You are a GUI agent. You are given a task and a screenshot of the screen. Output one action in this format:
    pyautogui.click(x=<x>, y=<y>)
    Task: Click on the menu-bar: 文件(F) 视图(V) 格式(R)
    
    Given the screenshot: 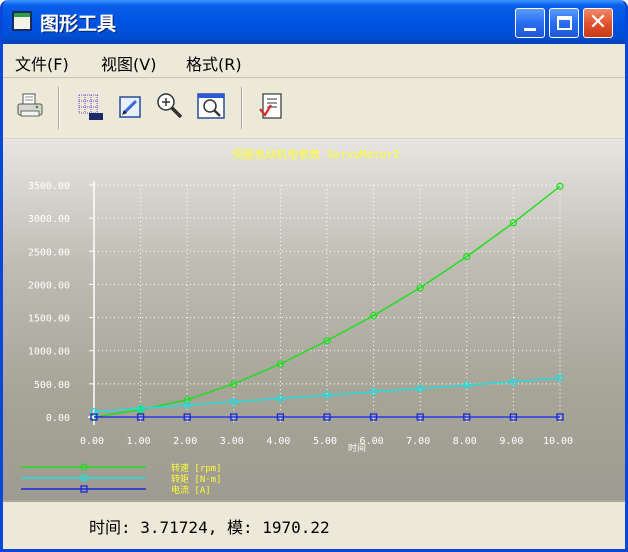 What is the action you would take?
    pyautogui.click(x=314, y=61)
    